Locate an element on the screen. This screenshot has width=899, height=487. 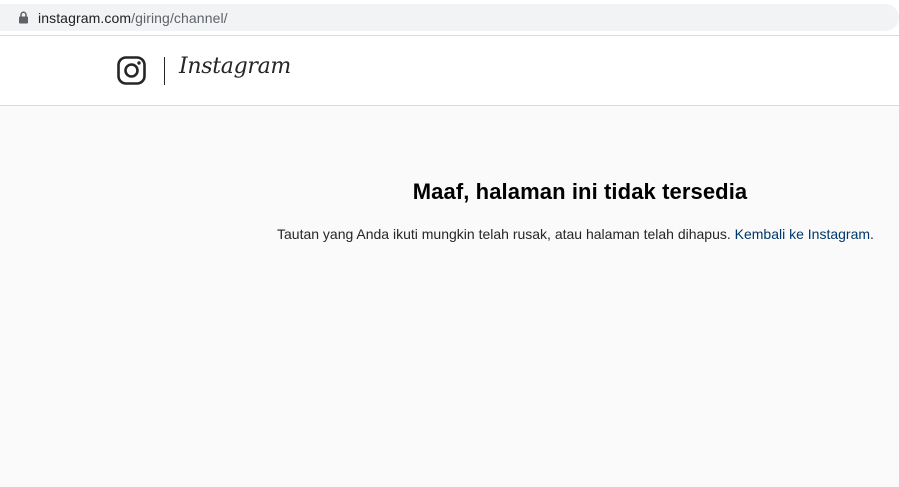
back-to-instagram-link: Kembali ke Instagram is located at coordinates (802, 234).